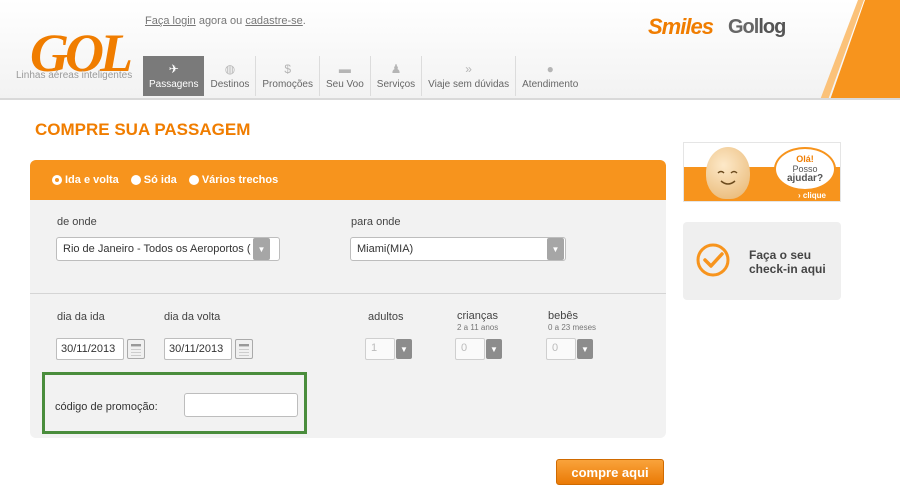 The width and height of the screenshot is (900, 491). Describe the element at coordinates (550, 69) in the screenshot. I see `chat-bubble-icon: ●` at that location.